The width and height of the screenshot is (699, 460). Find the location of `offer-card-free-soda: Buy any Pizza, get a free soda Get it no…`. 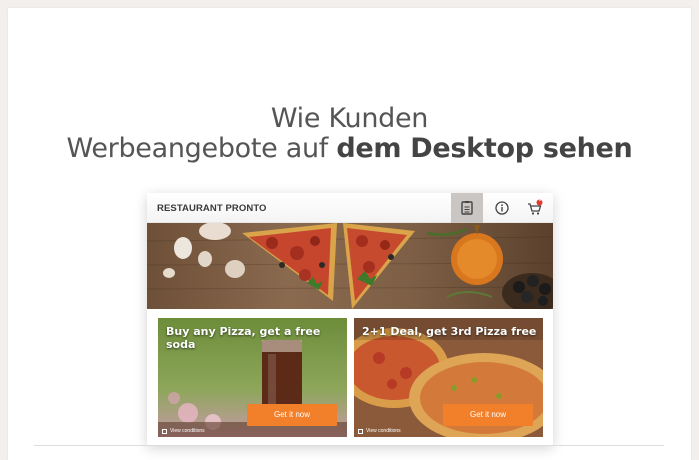

offer-card-free-soda: Buy any Pizza, get a free soda Get it no… is located at coordinates (252, 377).